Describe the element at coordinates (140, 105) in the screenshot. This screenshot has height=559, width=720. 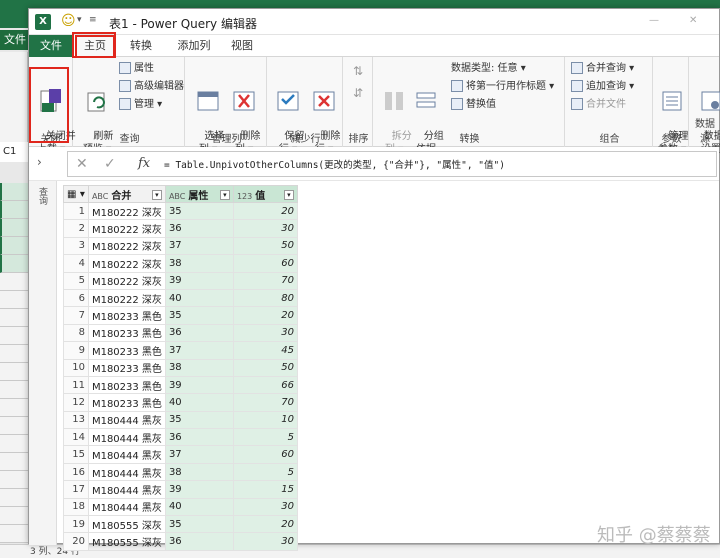
I see `manage-button: 管理 ▾` at that location.